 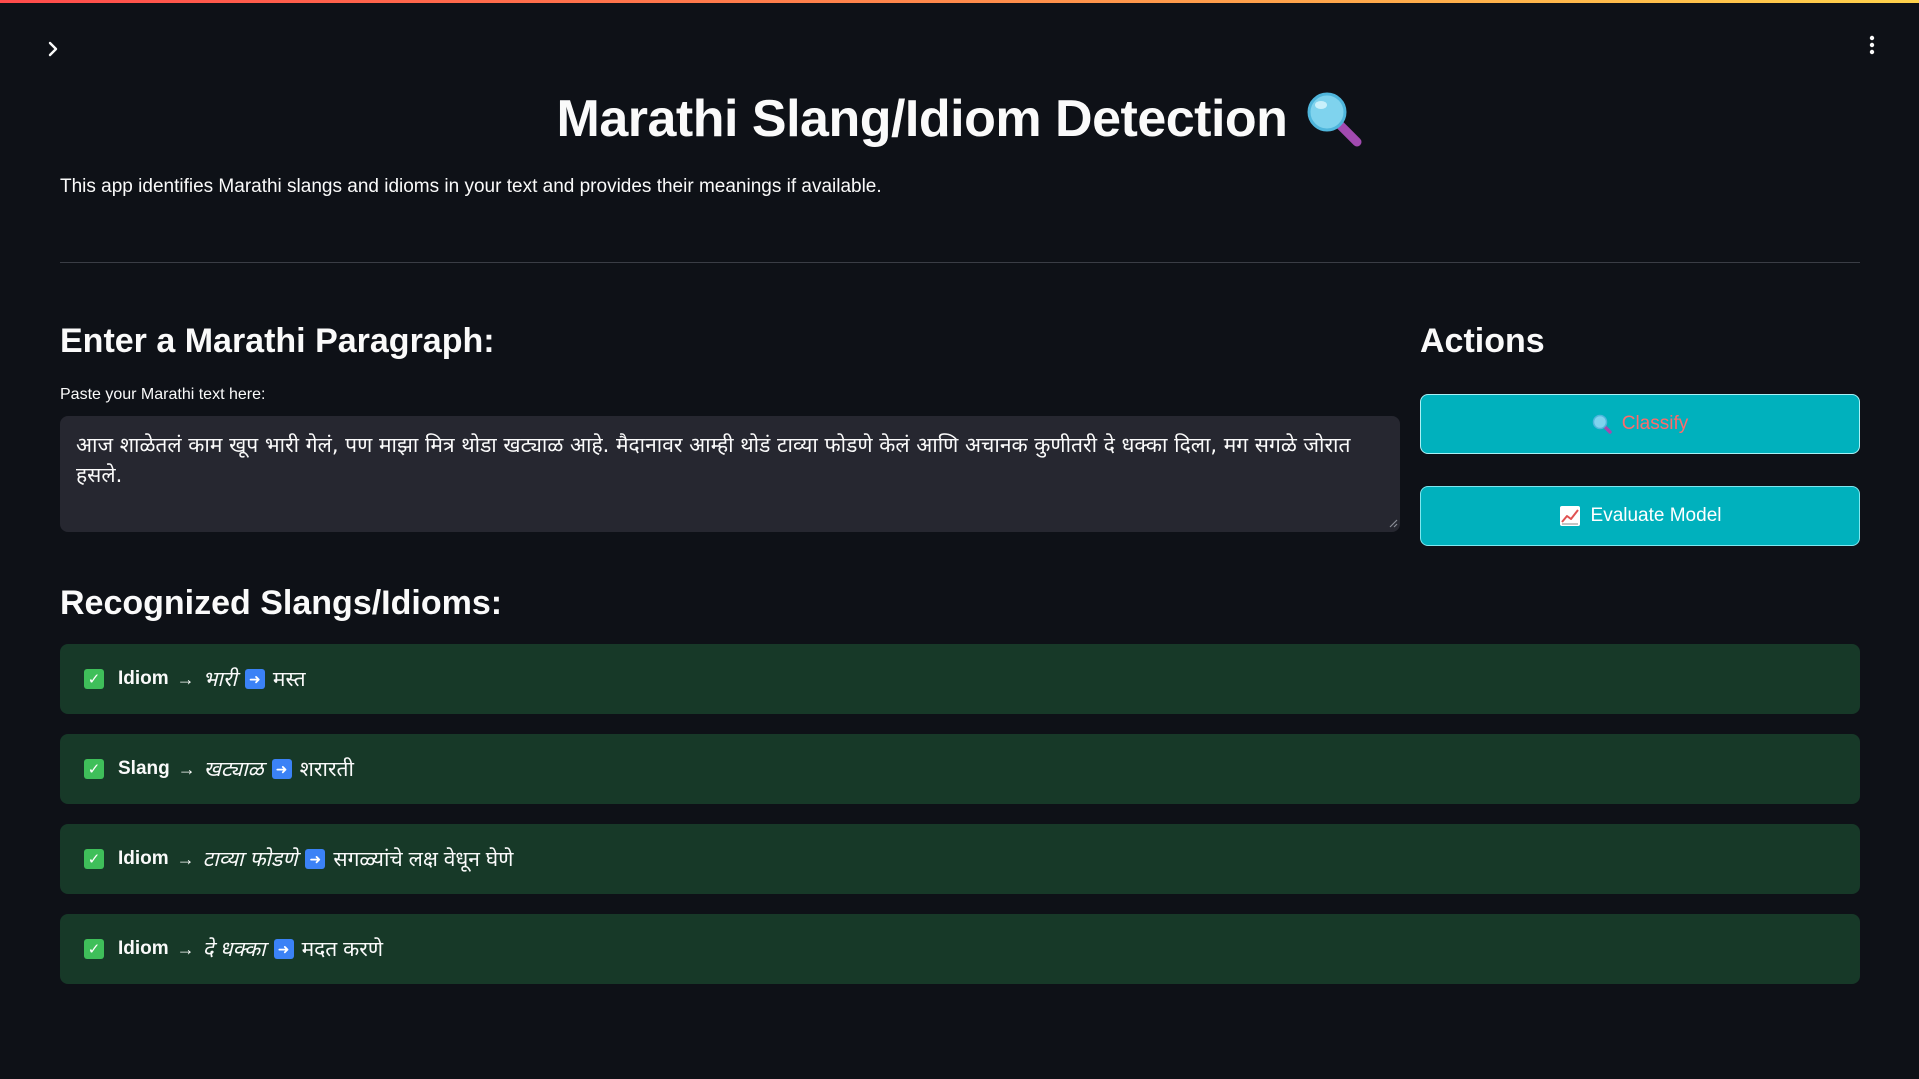 I want to click on sidebar-toggle-button, so click(x=53, y=49).